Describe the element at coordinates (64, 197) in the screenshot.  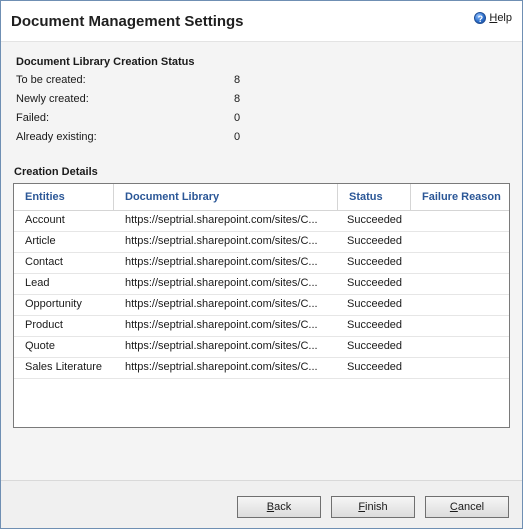
I see `column-header-entities: Entities` at that location.